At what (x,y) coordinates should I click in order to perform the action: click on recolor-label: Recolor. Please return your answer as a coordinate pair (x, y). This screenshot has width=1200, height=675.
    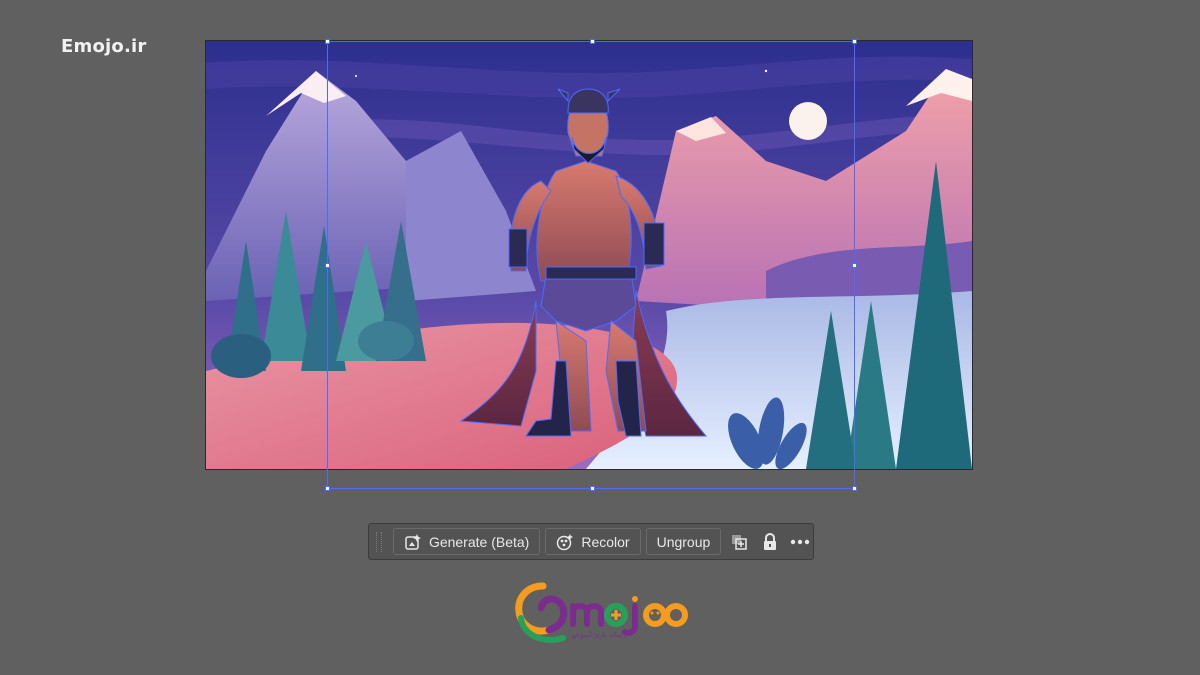
    Looking at the image, I should click on (605, 541).